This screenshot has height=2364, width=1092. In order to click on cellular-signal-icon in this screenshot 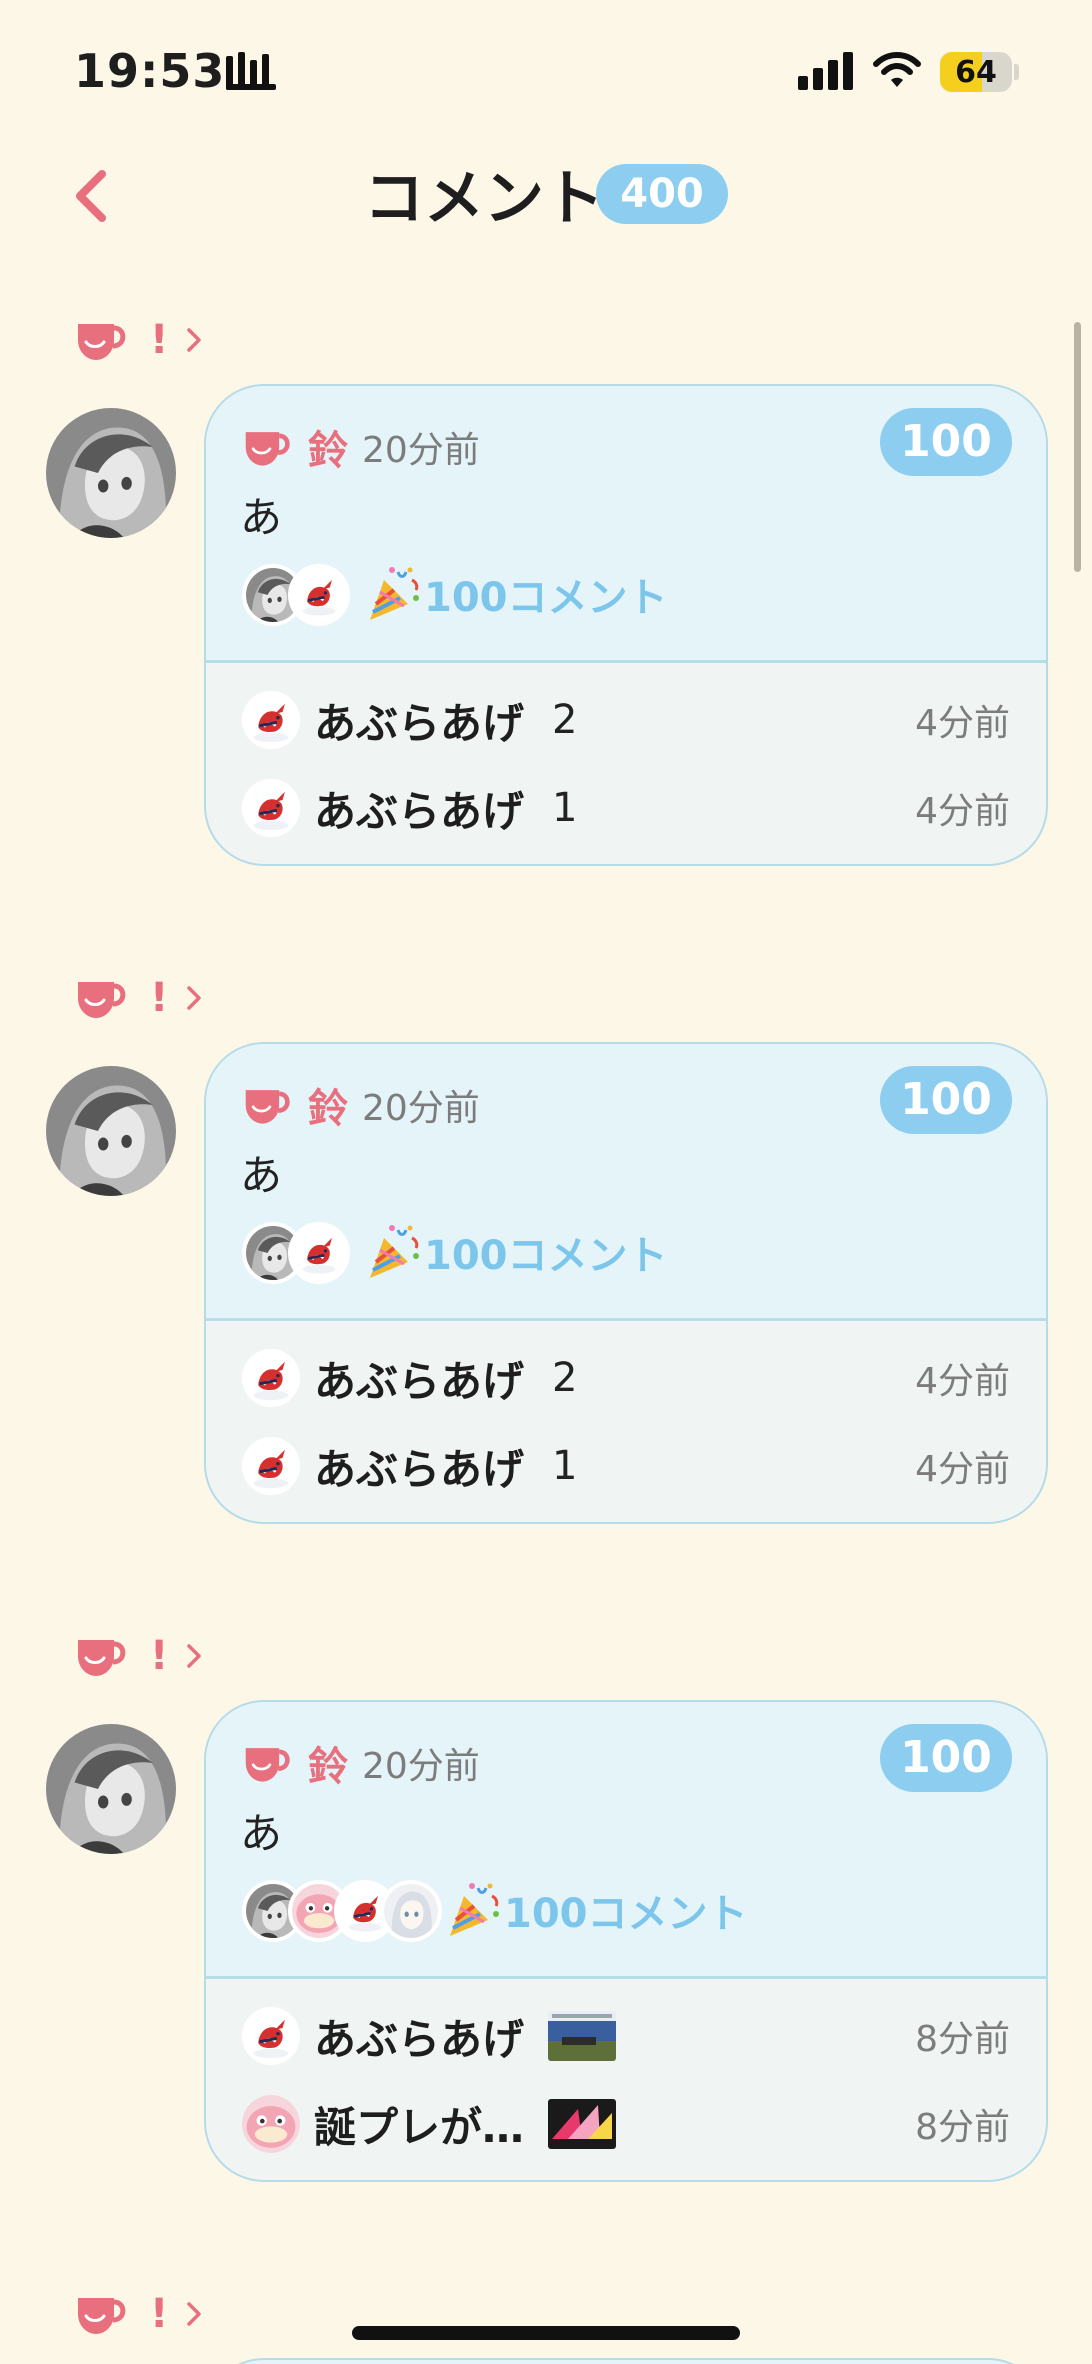, I will do `click(825, 71)`.